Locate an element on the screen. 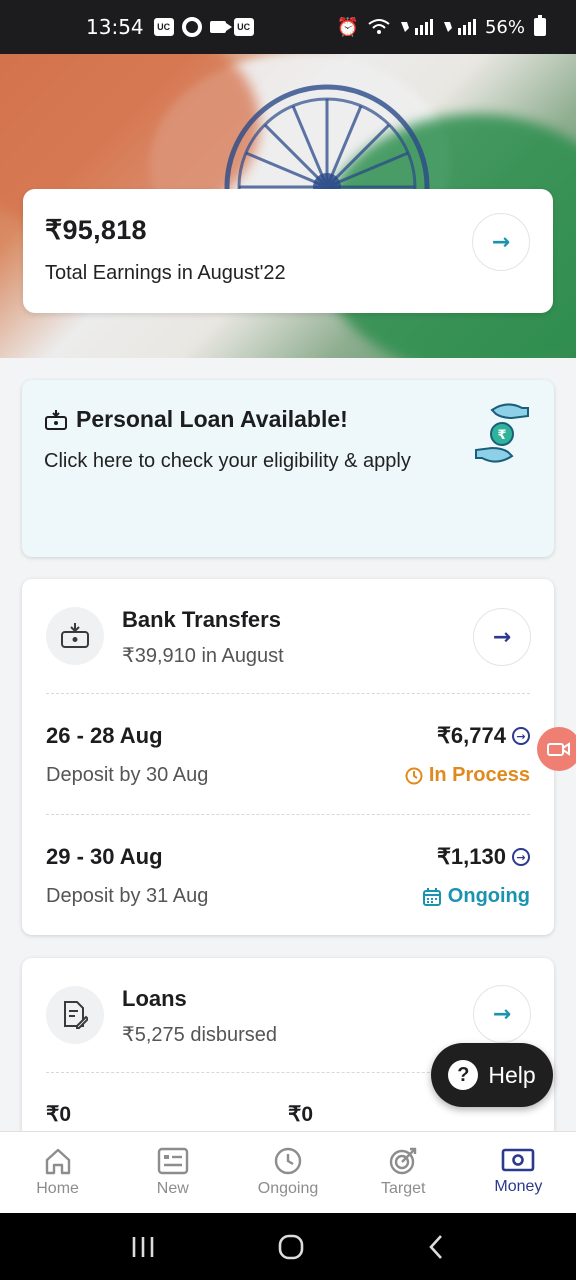  signal-sim2-icon is located at coordinates (459, 27).